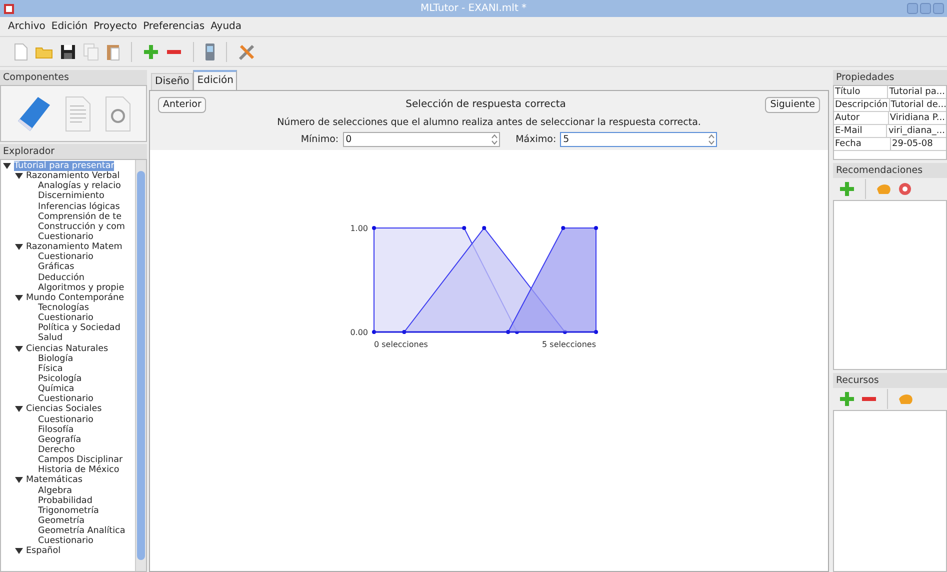  I want to click on tab: Diseño, so click(172, 81).